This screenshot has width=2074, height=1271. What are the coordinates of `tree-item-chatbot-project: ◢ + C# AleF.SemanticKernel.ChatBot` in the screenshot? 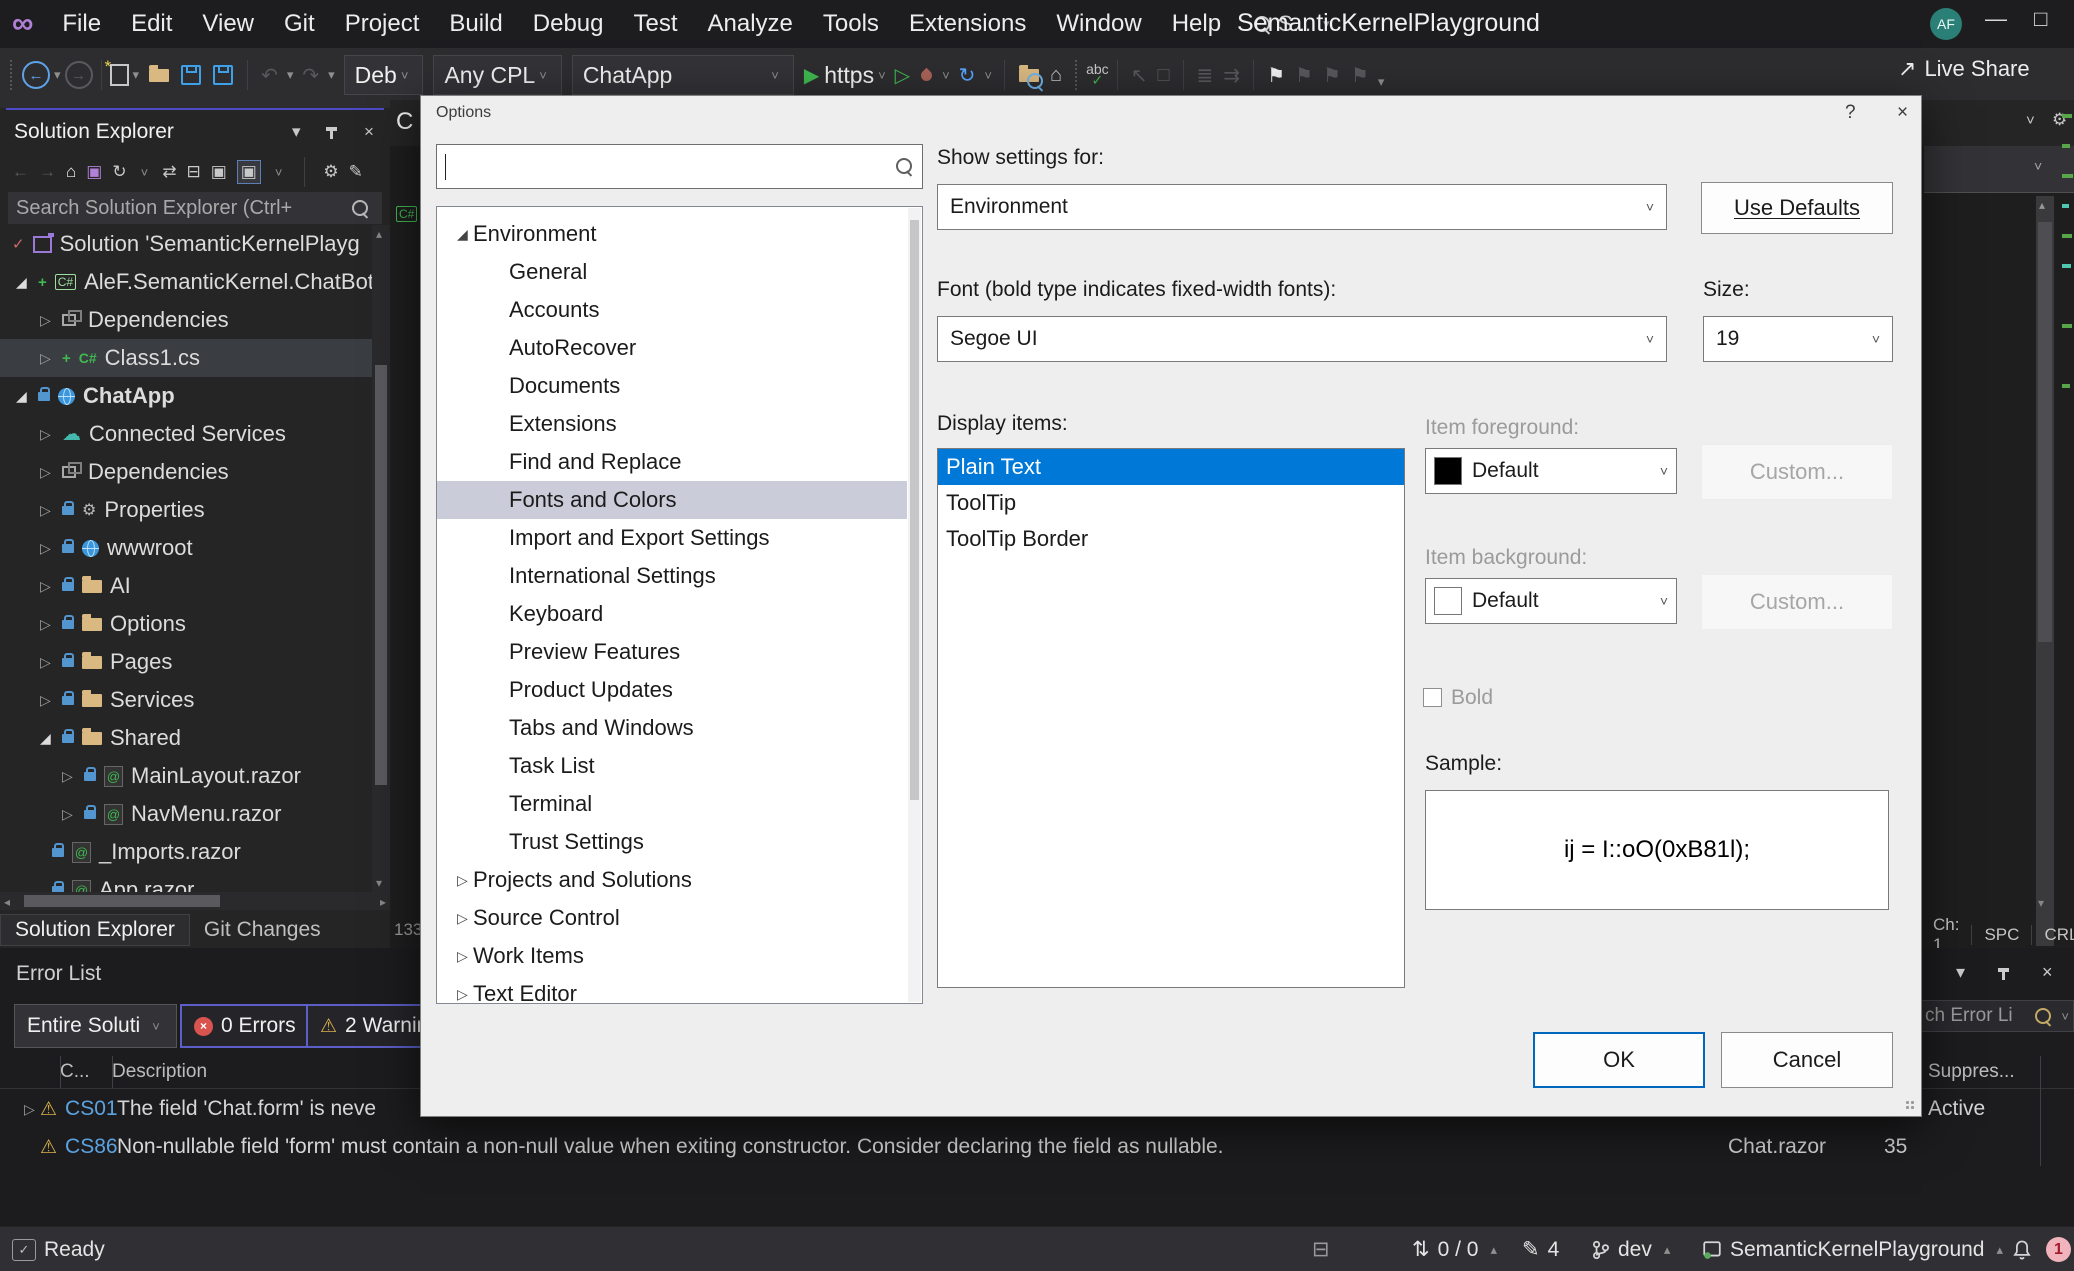 It's located at (187, 282).